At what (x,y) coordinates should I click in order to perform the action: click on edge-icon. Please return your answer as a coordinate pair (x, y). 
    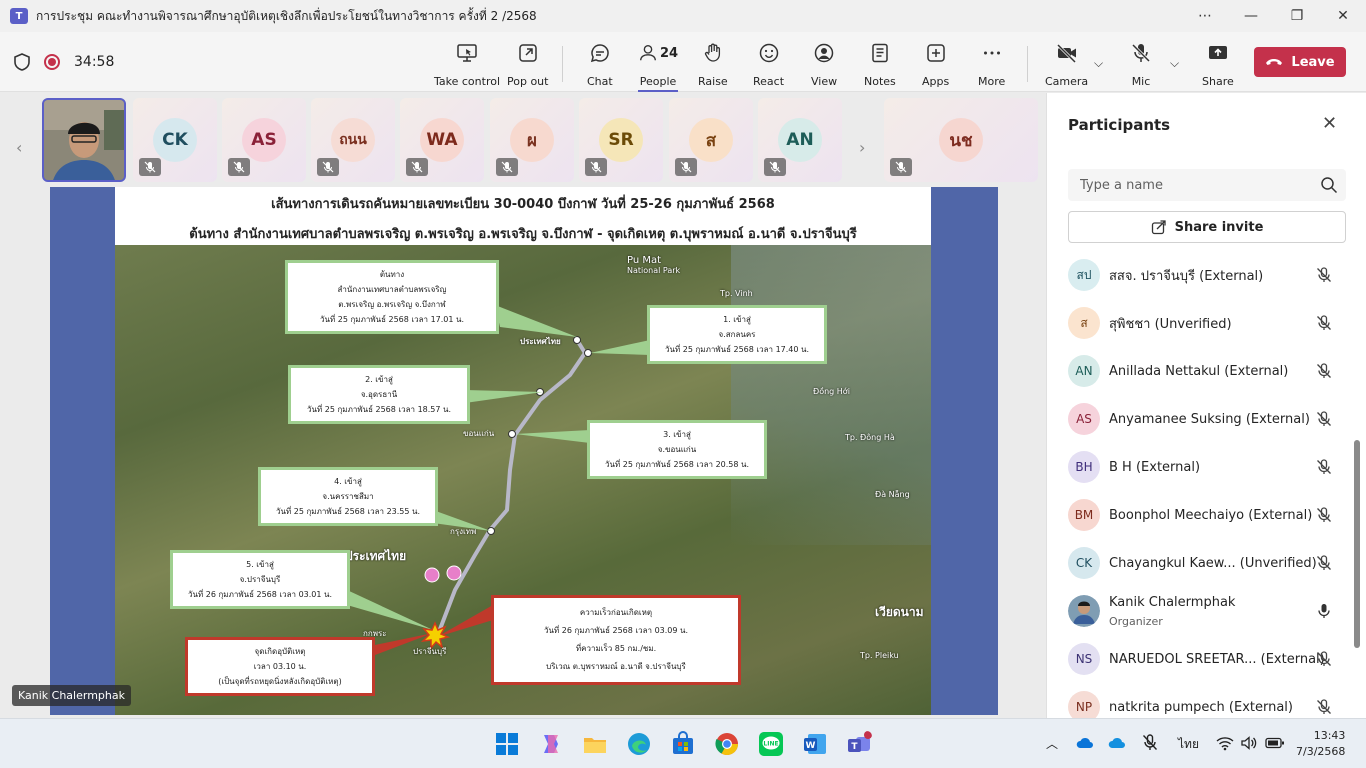
    Looking at the image, I should click on (639, 744).